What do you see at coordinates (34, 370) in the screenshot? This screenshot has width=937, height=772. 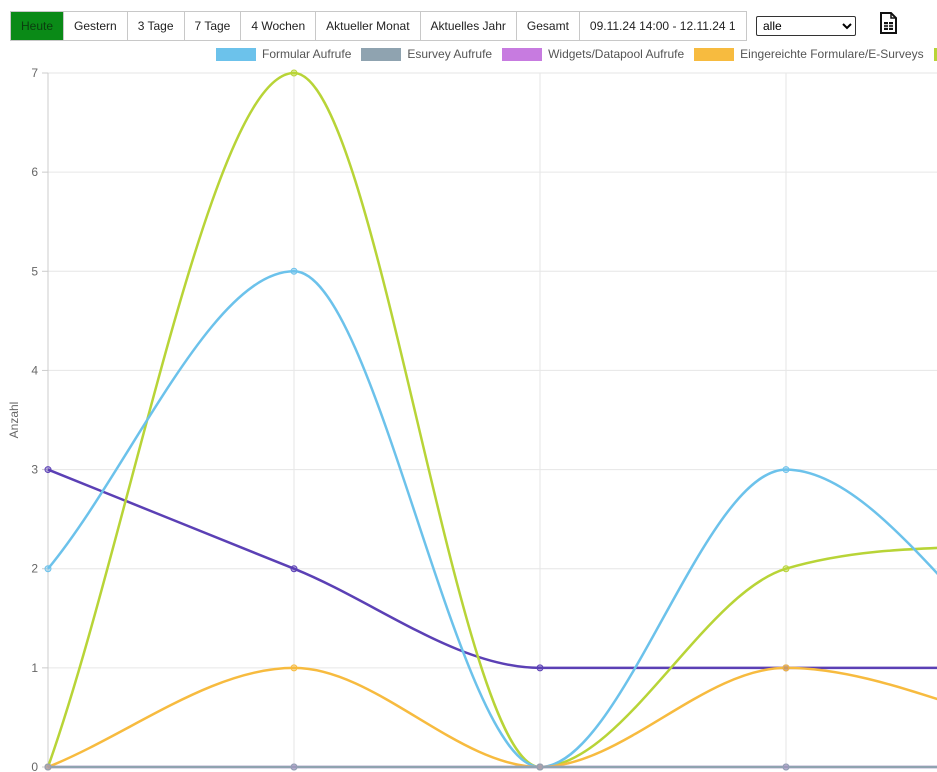 I see `y-tick-label: 4` at bounding box center [34, 370].